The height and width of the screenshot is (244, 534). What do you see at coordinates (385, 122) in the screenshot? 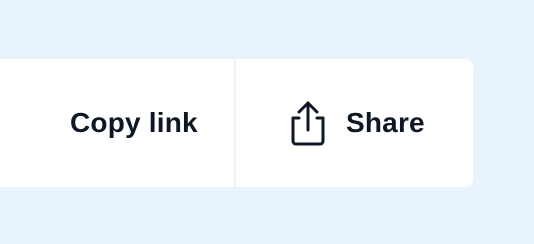
I see `share-label: Share` at bounding box center [385, 122].